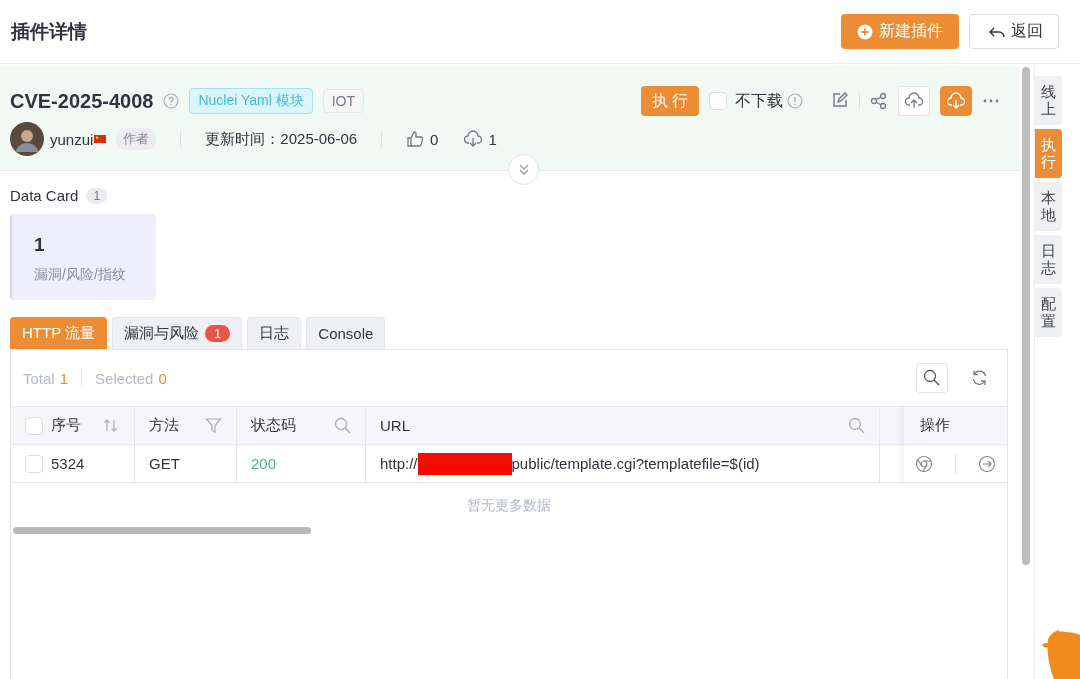  What do you see at coordinates (251, 101) in the screenshot?
I see `plugin-tag: Nuclei Yaml 模块` at bounding box center [251, 101].